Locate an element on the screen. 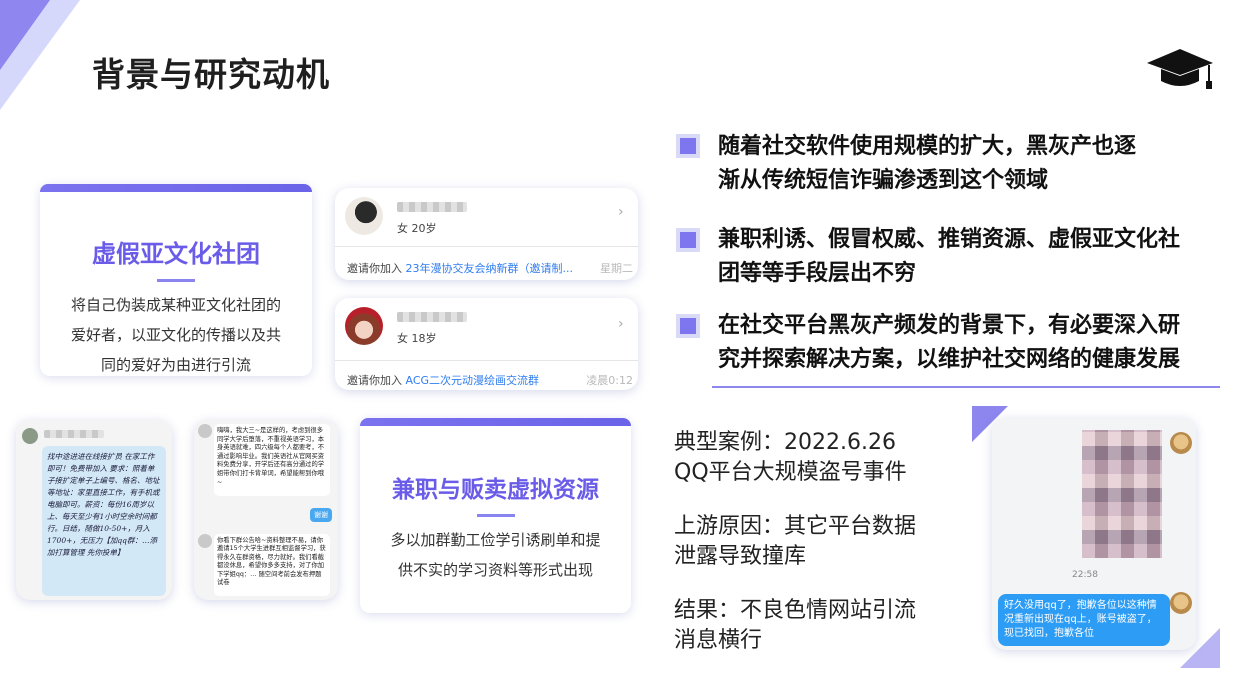 Image resolution: width=1258 pixels, height=679 pixels. card-body: 将自己伪装成某种亚文化社团的 爱好者，以亚文化的传播以及共 同的爱好为由进行引流 is located at coordinates (176, 335).